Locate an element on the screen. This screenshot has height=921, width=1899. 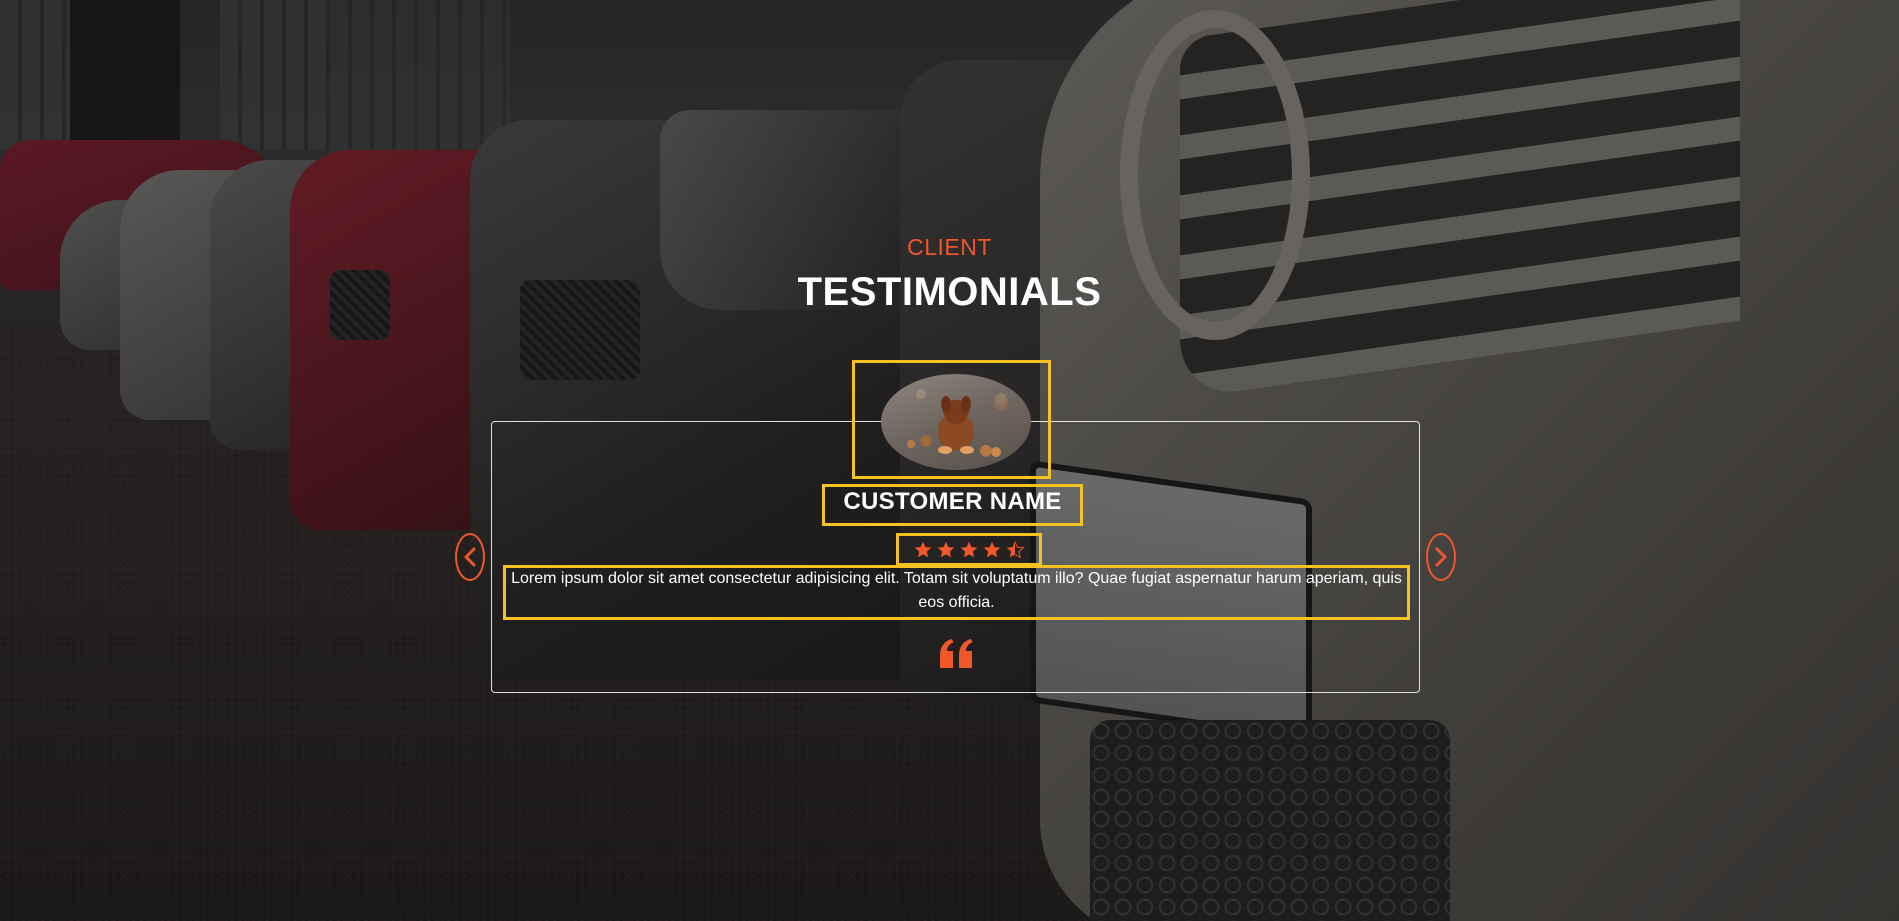
section-eyebrow: CLIENT is located at coordinates (949, 247).